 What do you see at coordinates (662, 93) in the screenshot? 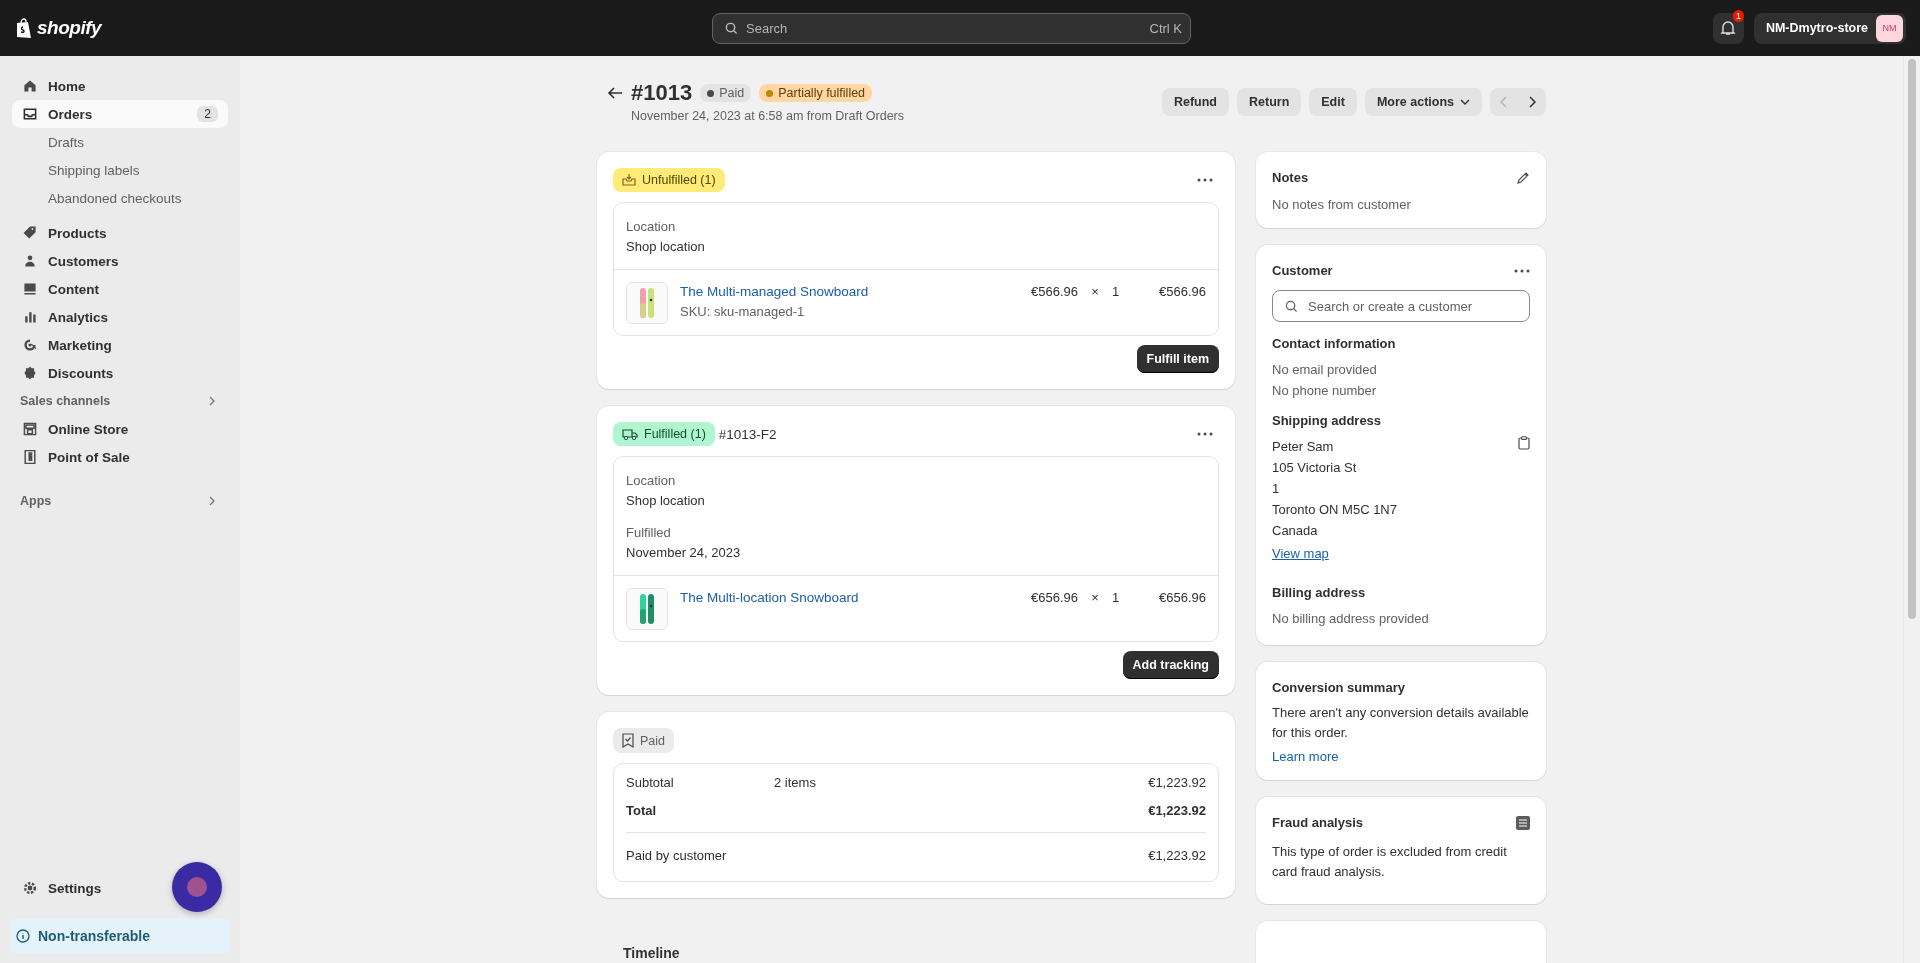
I see `order-title: #1013` at bounding box center [662, 93].